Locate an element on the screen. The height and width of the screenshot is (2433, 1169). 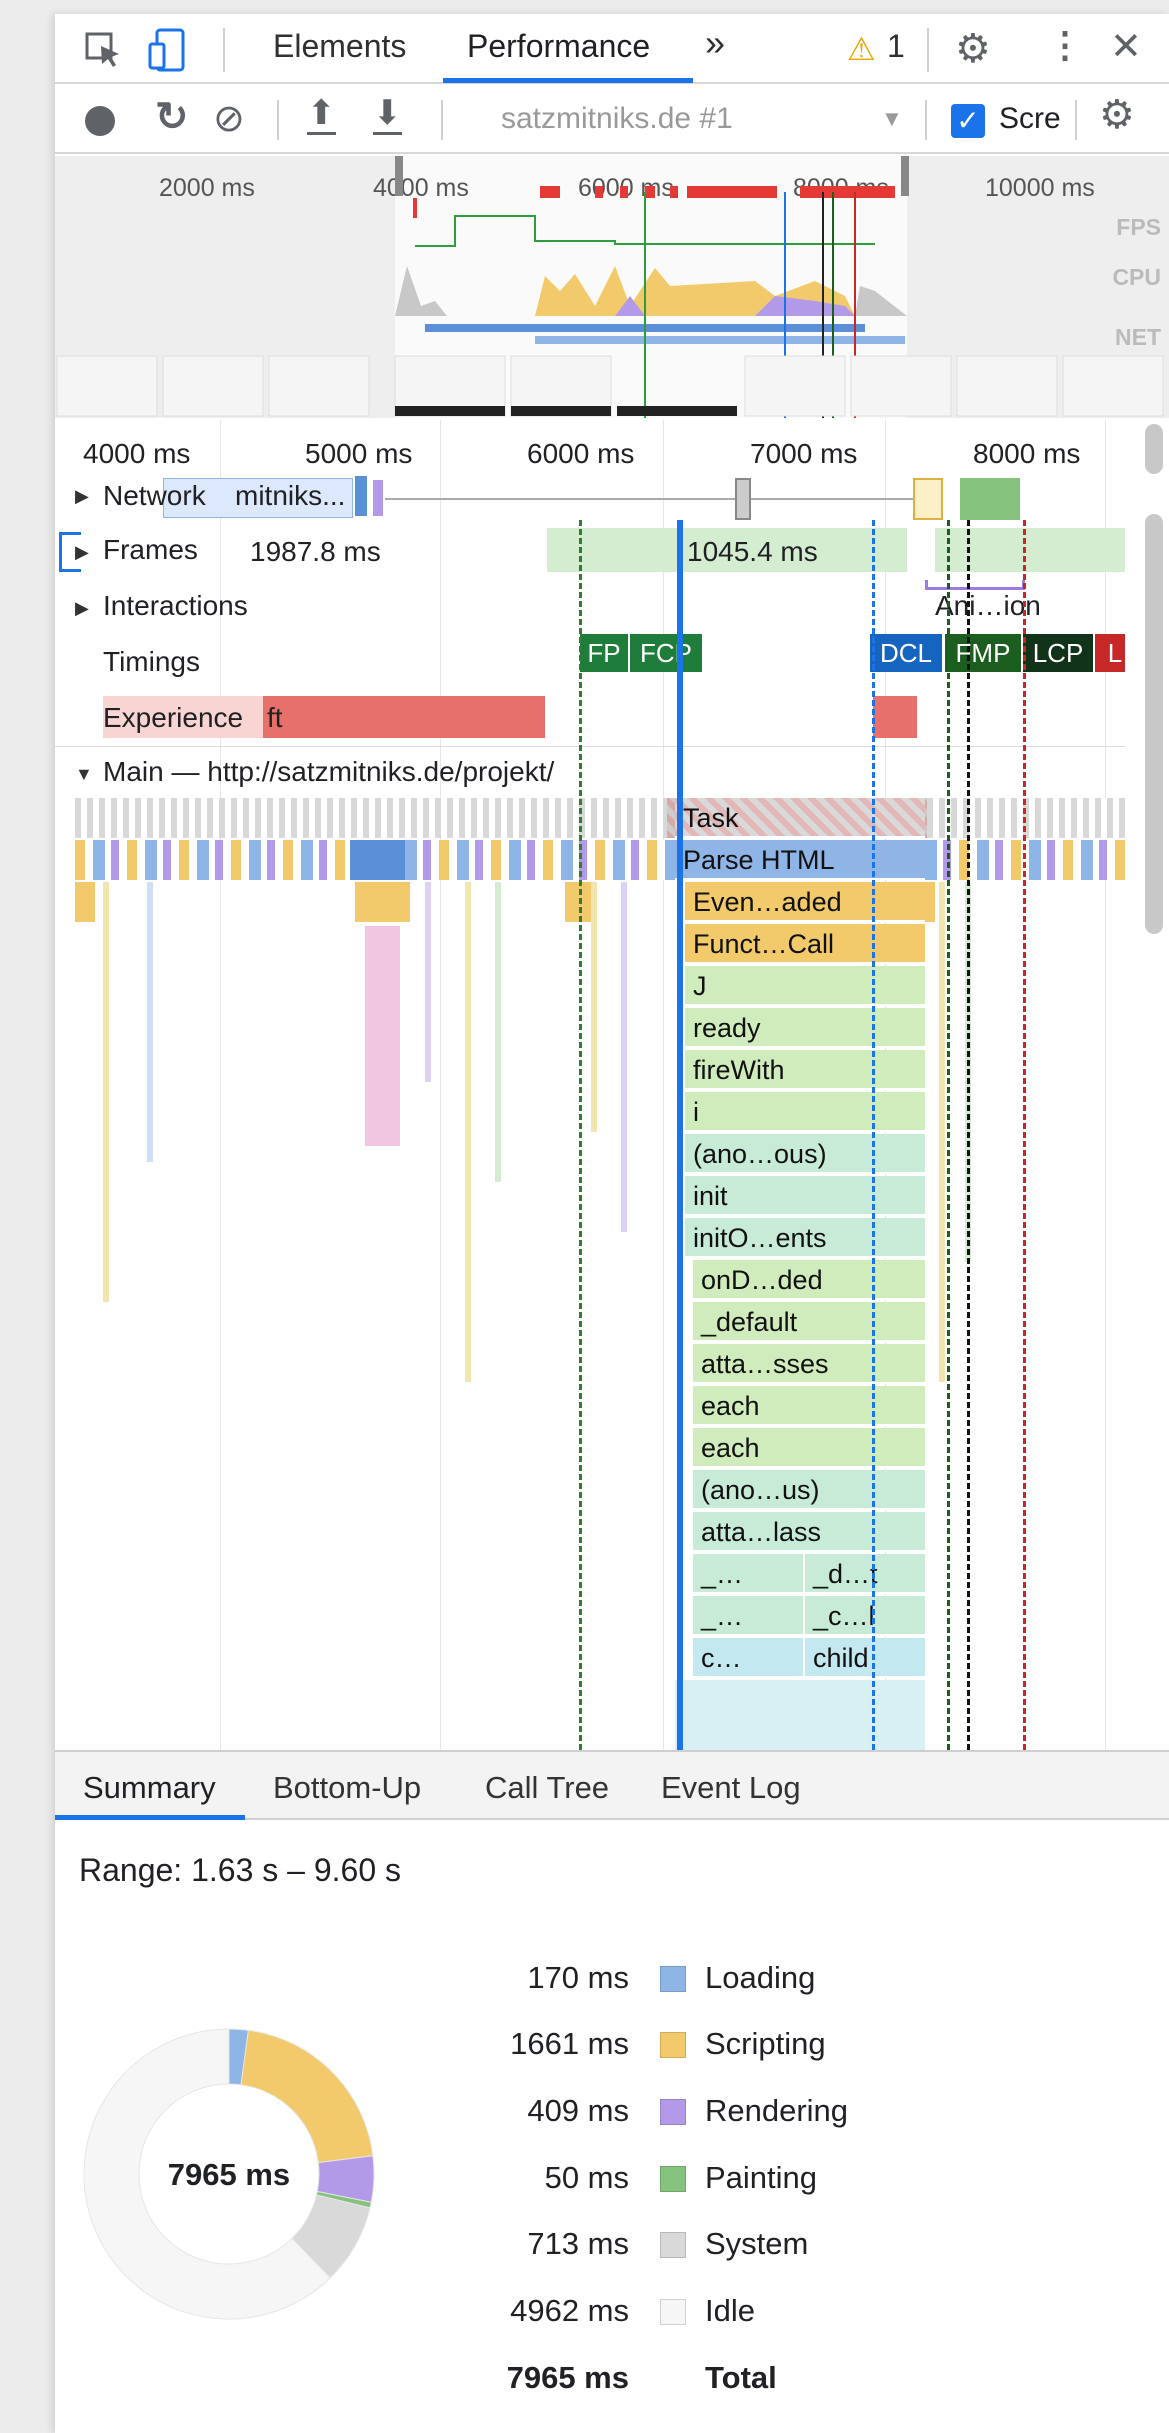
experience-track-label: Experience is located at coordinates (173, 718).